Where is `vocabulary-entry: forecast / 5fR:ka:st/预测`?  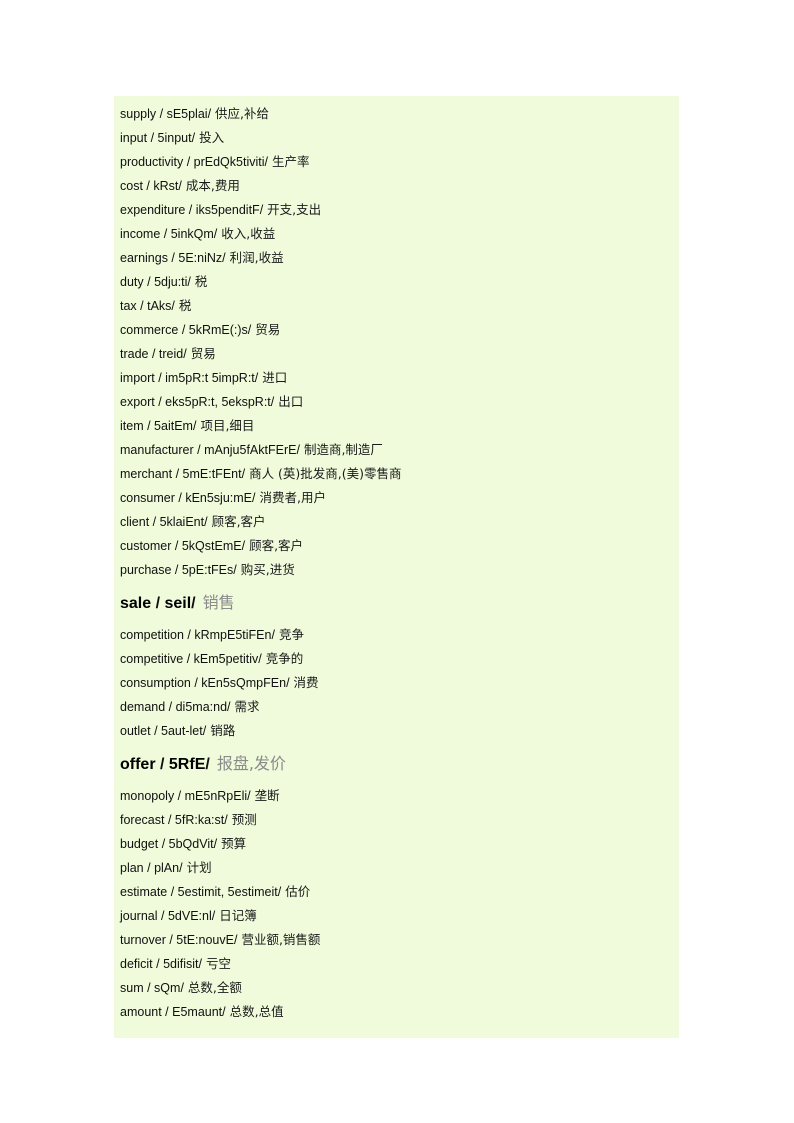 vocabulary-entry: forecast / 5fR:ka:st/预测 is located at coordinates (396, 820).